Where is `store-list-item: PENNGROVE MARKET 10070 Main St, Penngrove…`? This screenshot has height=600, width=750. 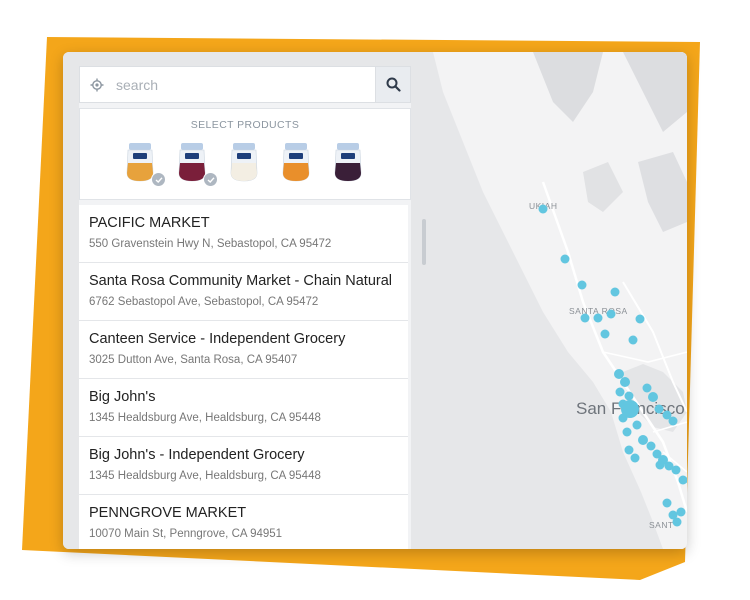
store-list-item: PENNGROVE MARKET 10070 Main St, Penngrove… is located at coordinates (243, 522).